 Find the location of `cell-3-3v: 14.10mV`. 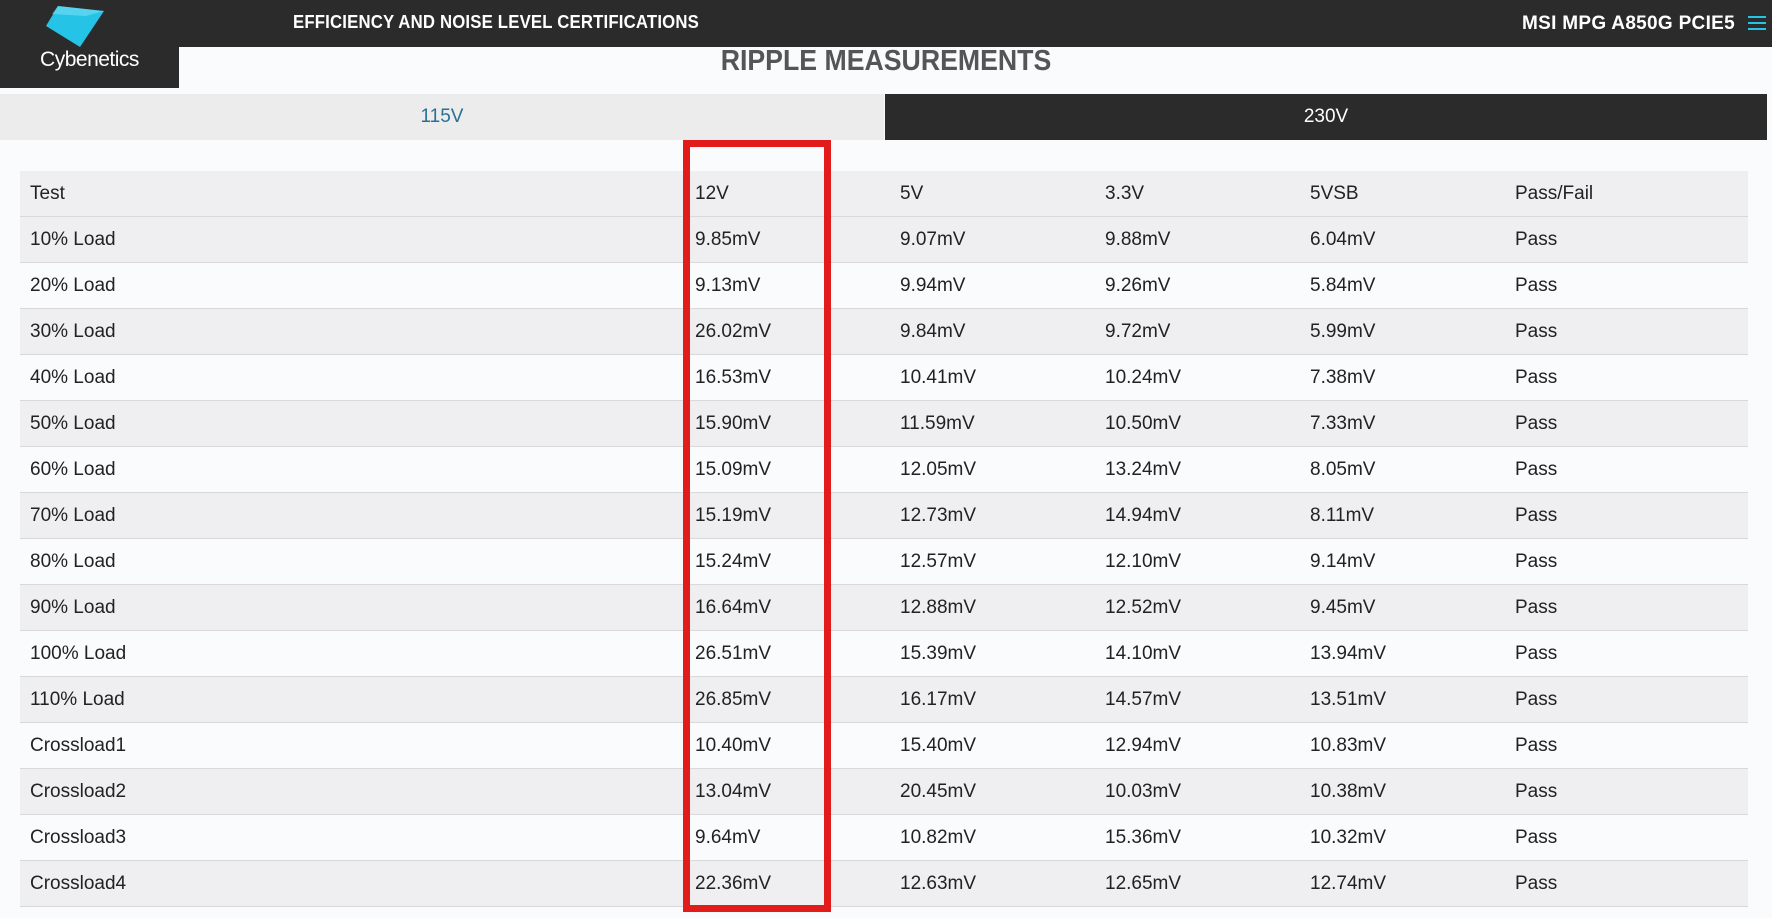

cell-3-3v: 14.10mV is located at coordinates (1197, 653).